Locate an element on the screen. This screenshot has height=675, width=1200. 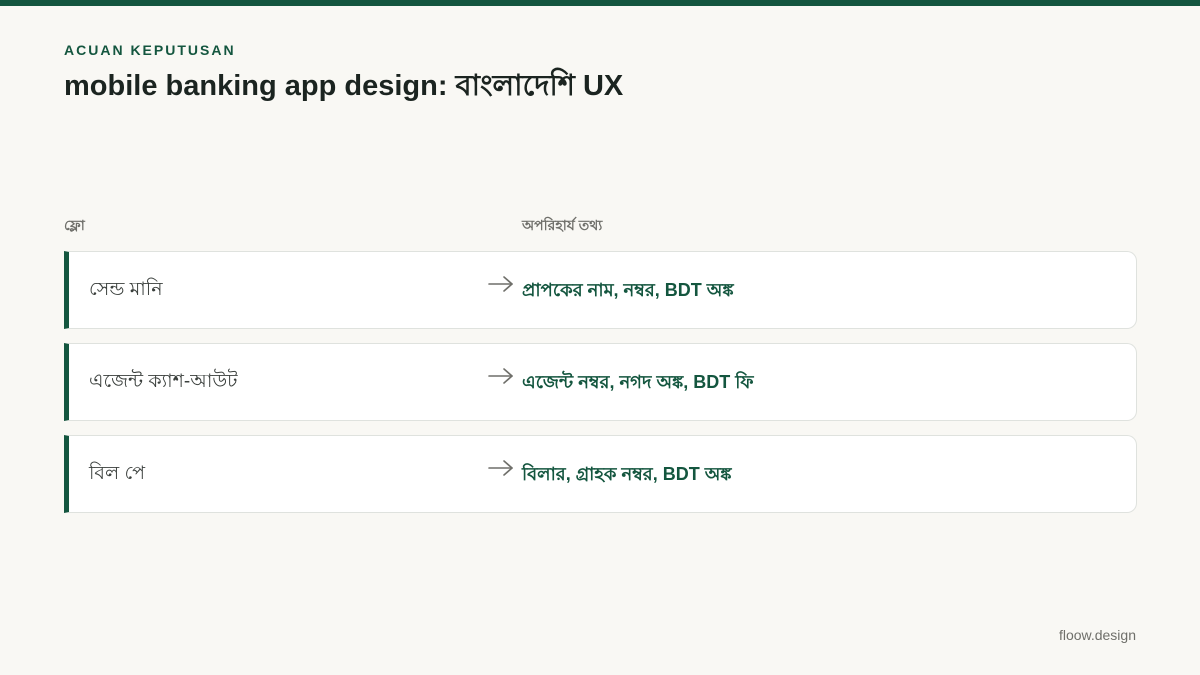
row-flow-label: এজেন্ট ক্যাশ-আউট is located at coordinates (163, 381).